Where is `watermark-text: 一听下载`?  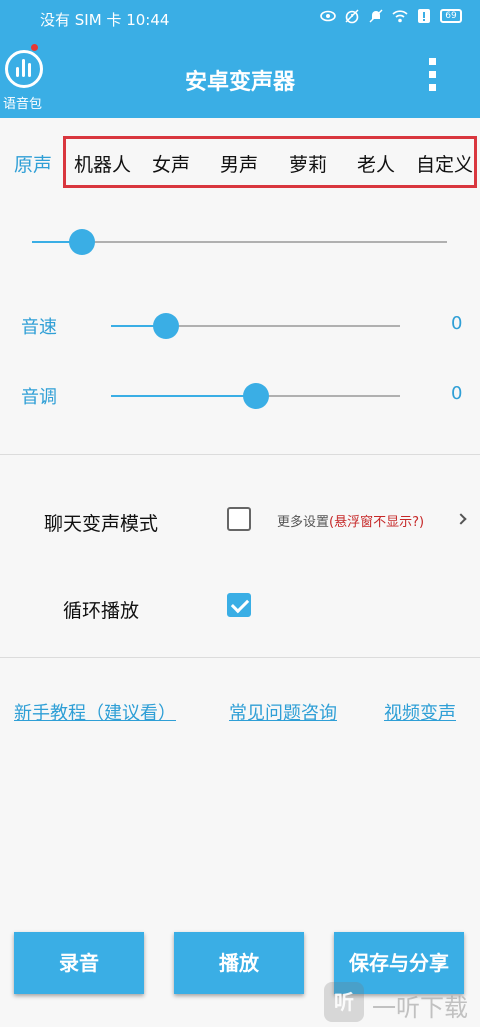 watermark-text: 一听下载 is located at coordinates (420, 1008).